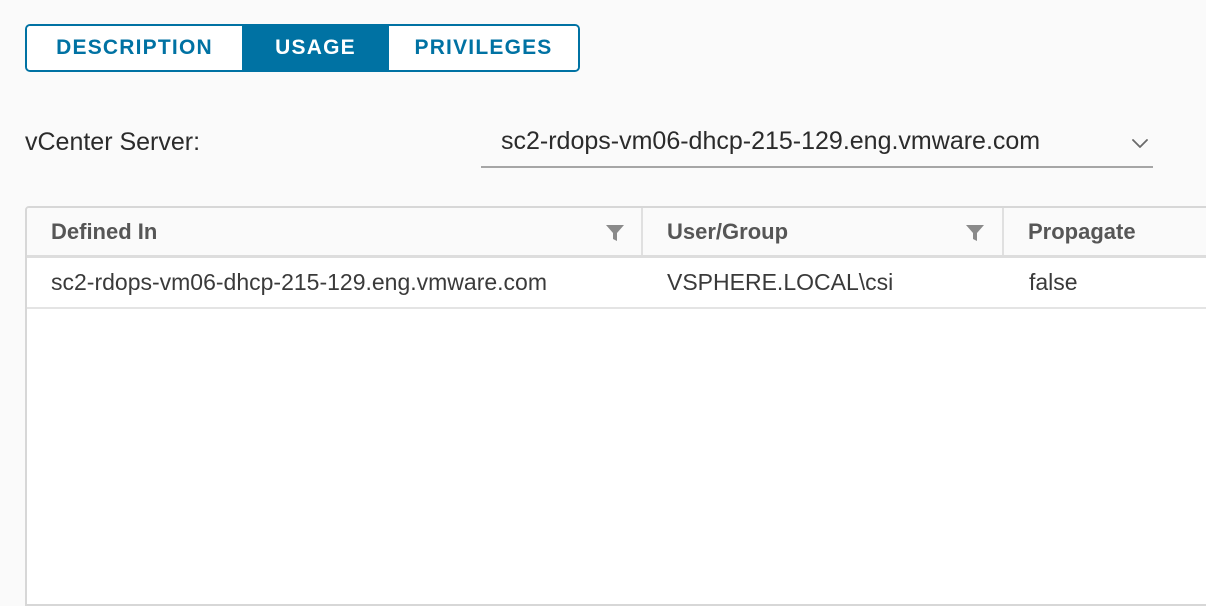 Image resolution: width=1206 pixels, height=606 pixels. Describe the element at coordinates (1053, 282) in the screenshot. I see `cell-propagate: false` at that location.